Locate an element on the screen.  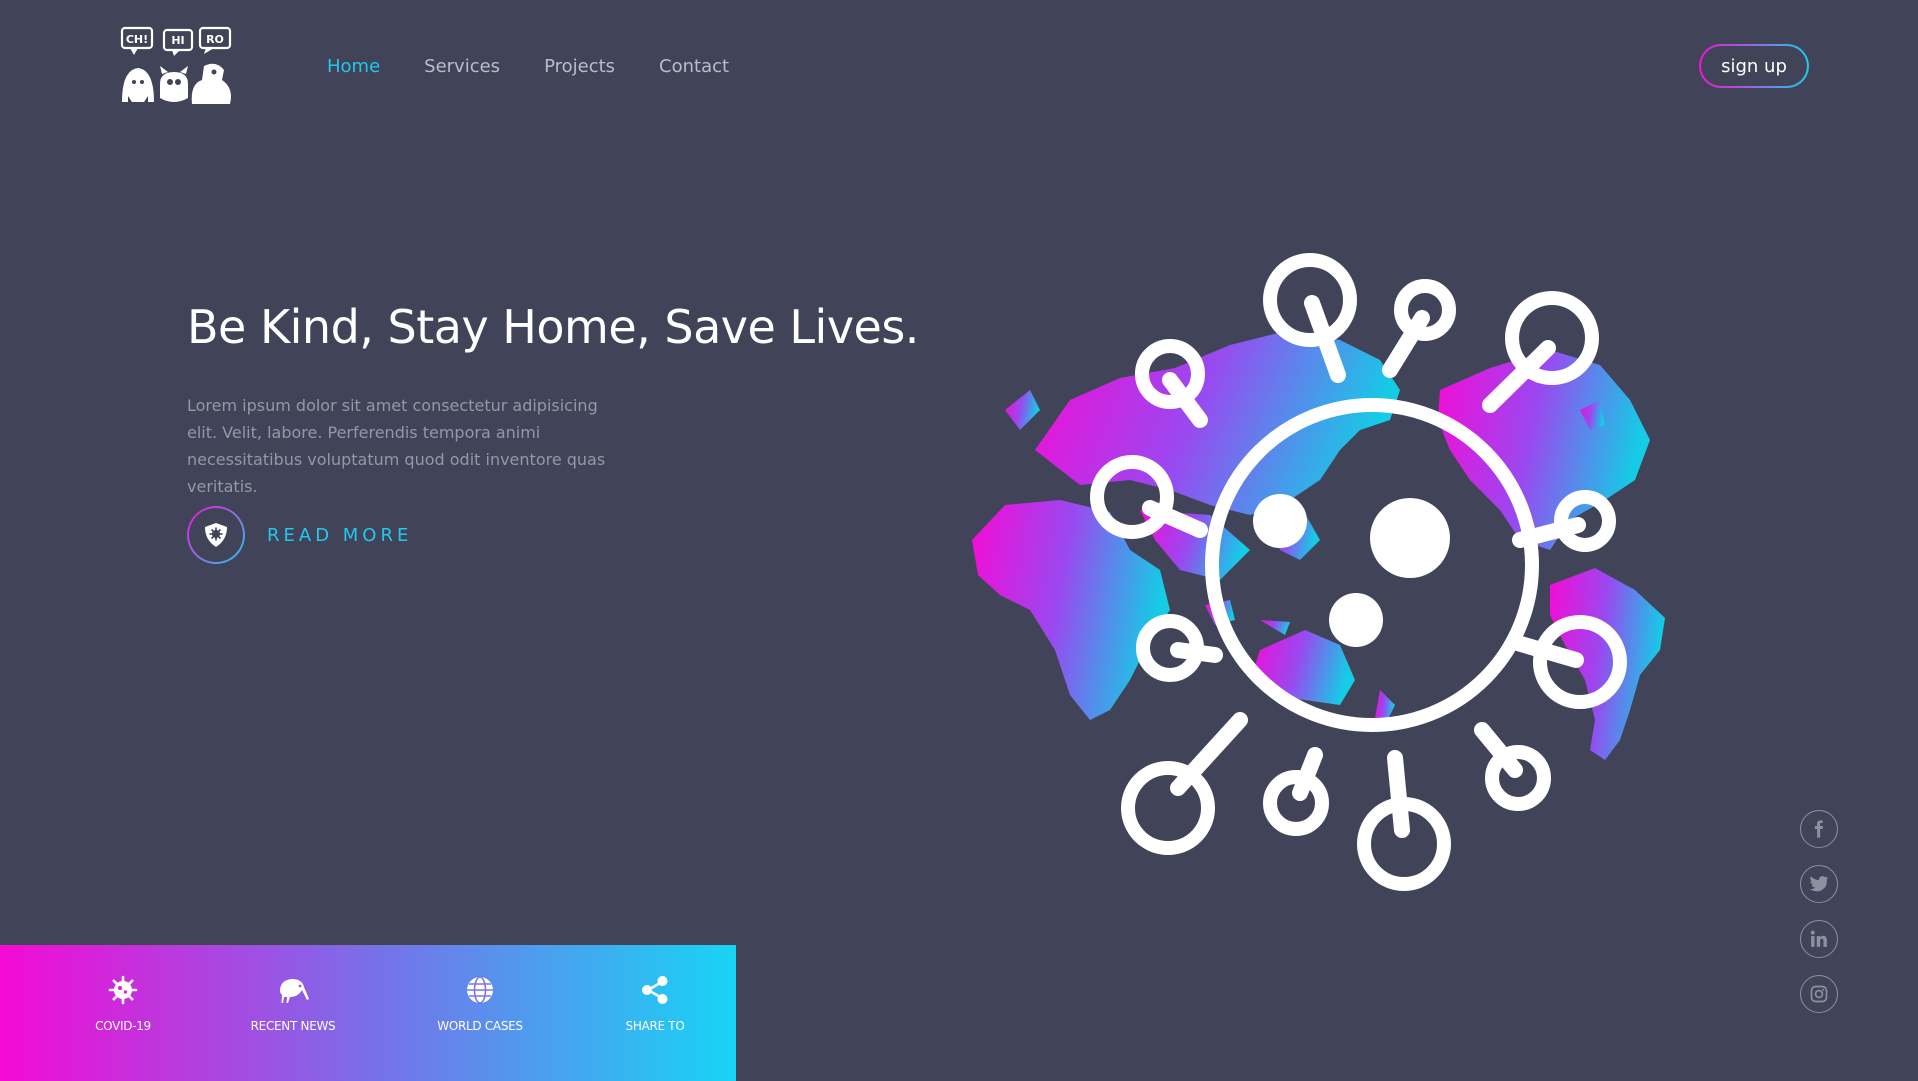
read-more-label: READ MORE is located at coordinates (340, 535).